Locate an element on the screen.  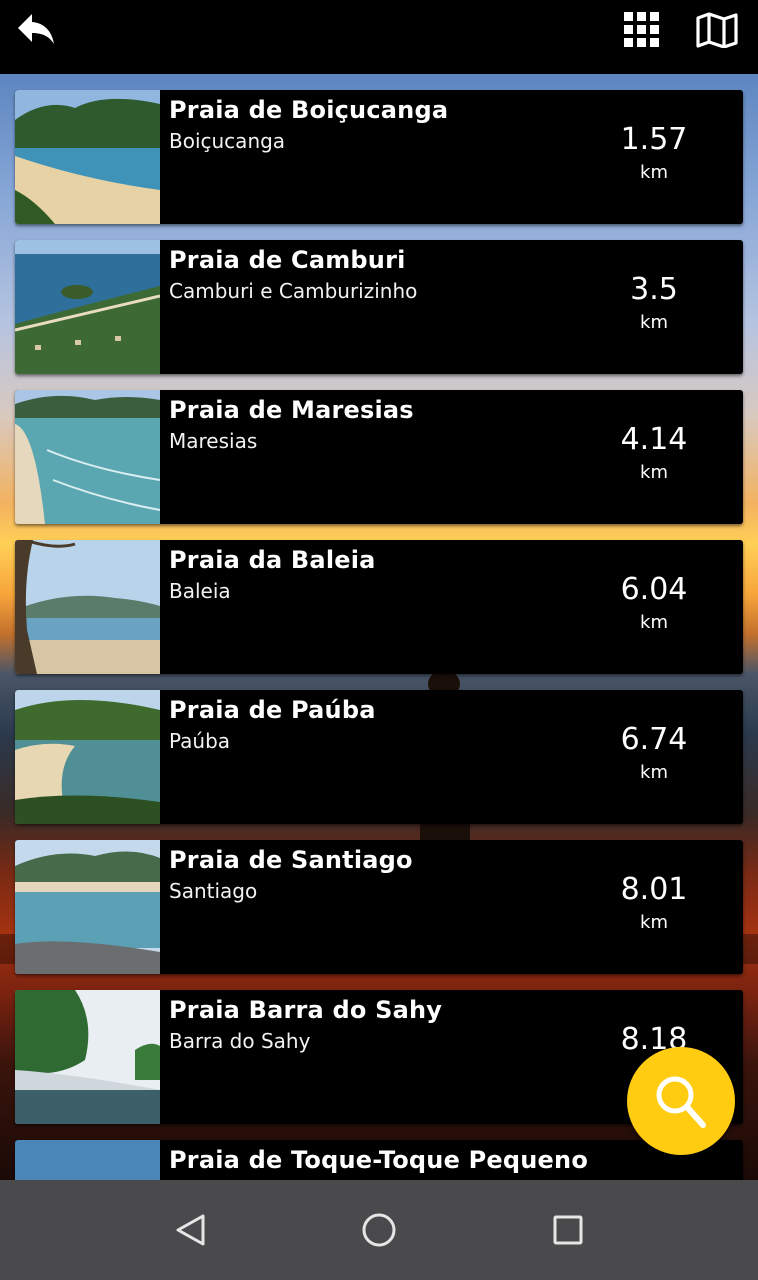
beach-distance: 1.57 km is located at coordinates (654, 155).